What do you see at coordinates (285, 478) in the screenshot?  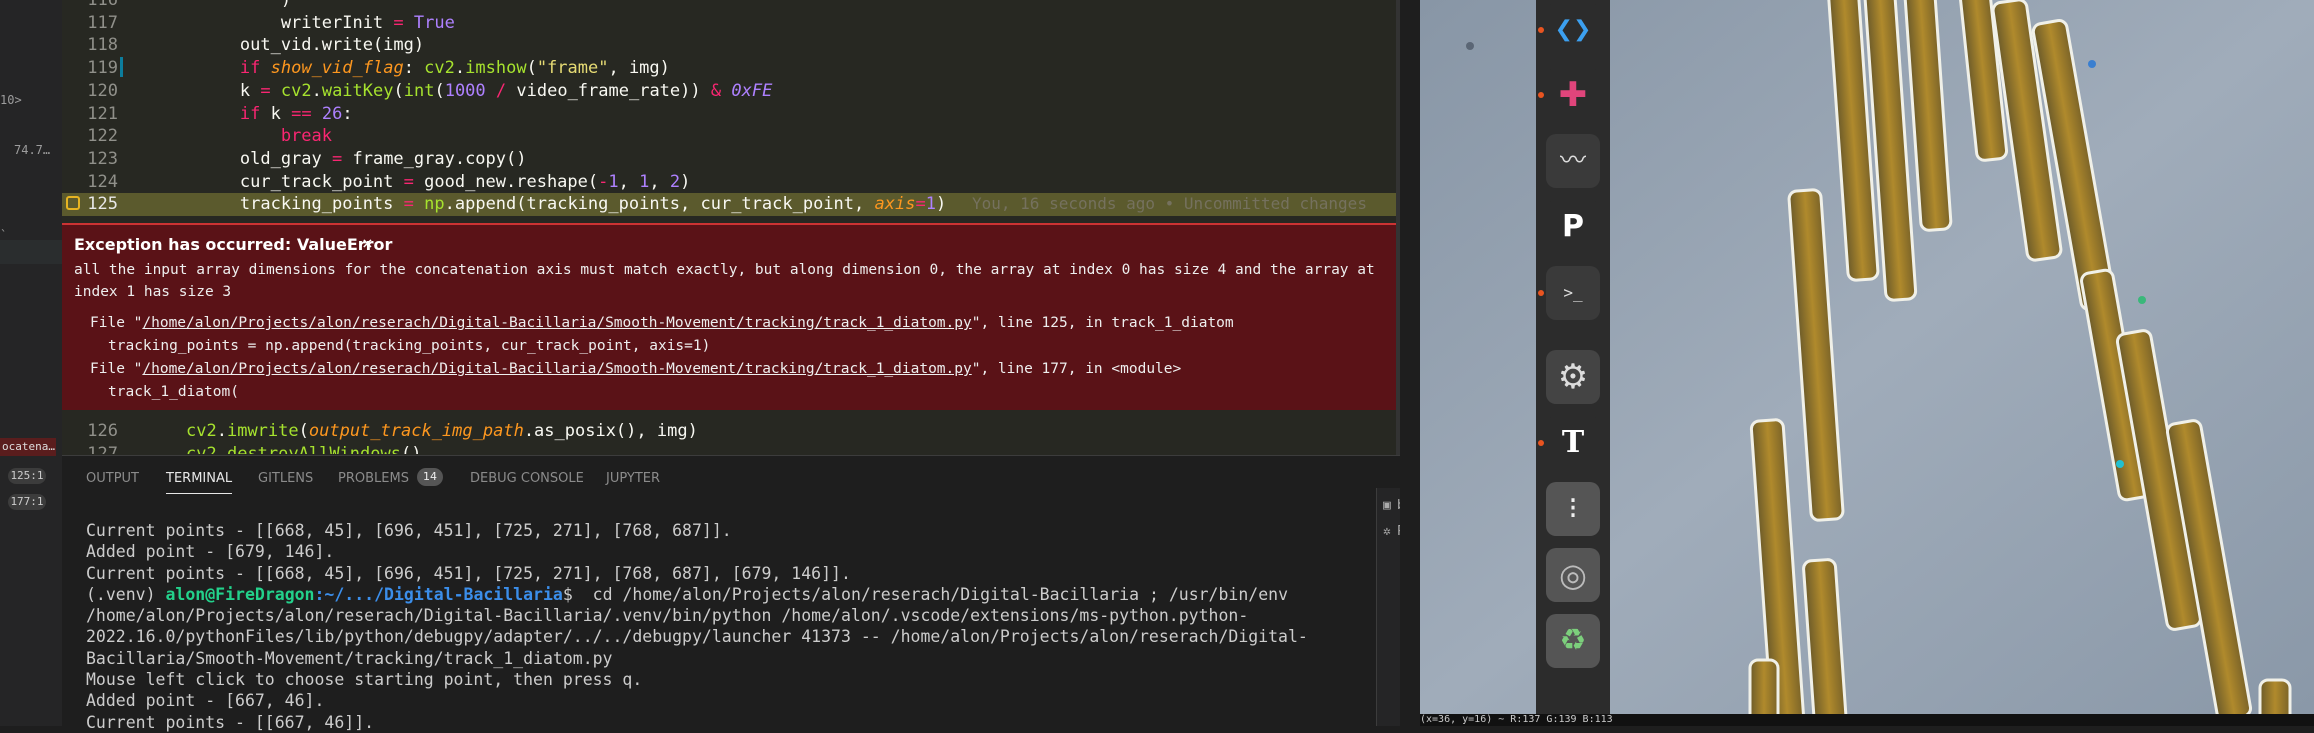 I see `tab-gitlens: GITLENS` at bounding box center [285, 478].